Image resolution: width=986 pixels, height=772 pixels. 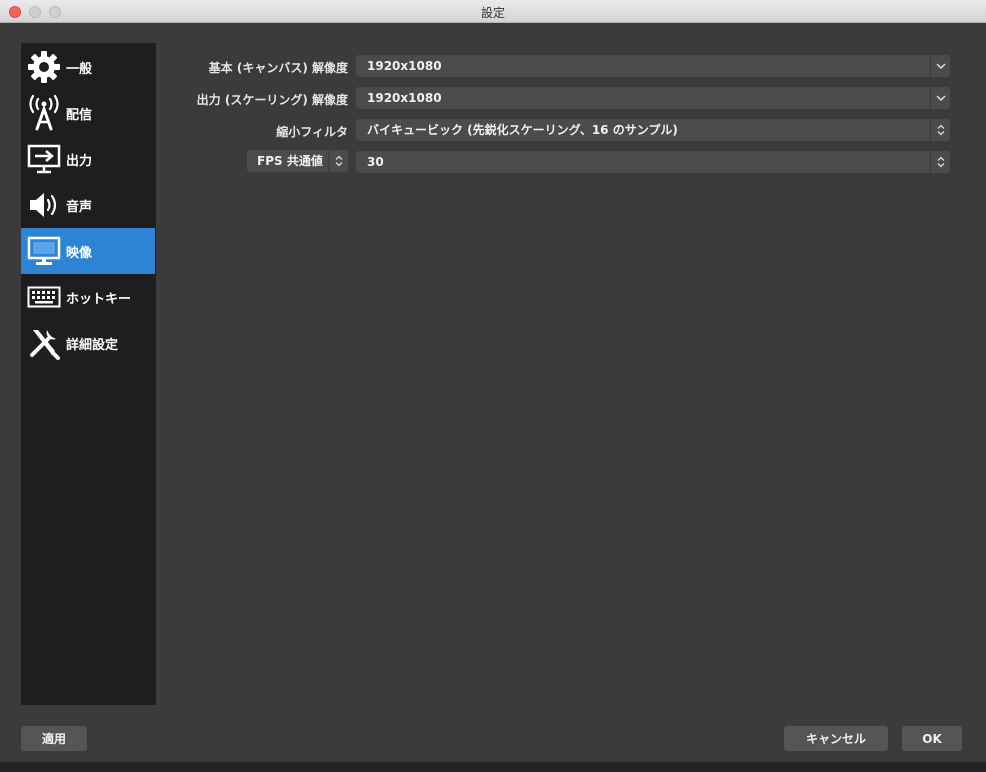 I want to click on downscale-filter-select: バイキュービック (先鋭化スケーリング、16 のサンプル), so click(x=653, y=130).